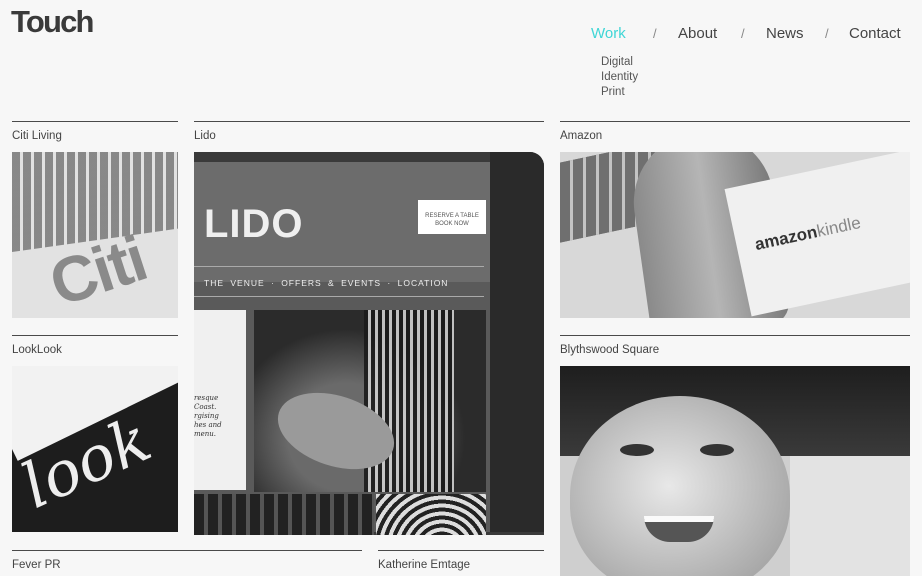  What do you see at coordinates (619, 62) in the screenshot?
I see `subnav-digital: Digital` at bounding box center [619, 62].